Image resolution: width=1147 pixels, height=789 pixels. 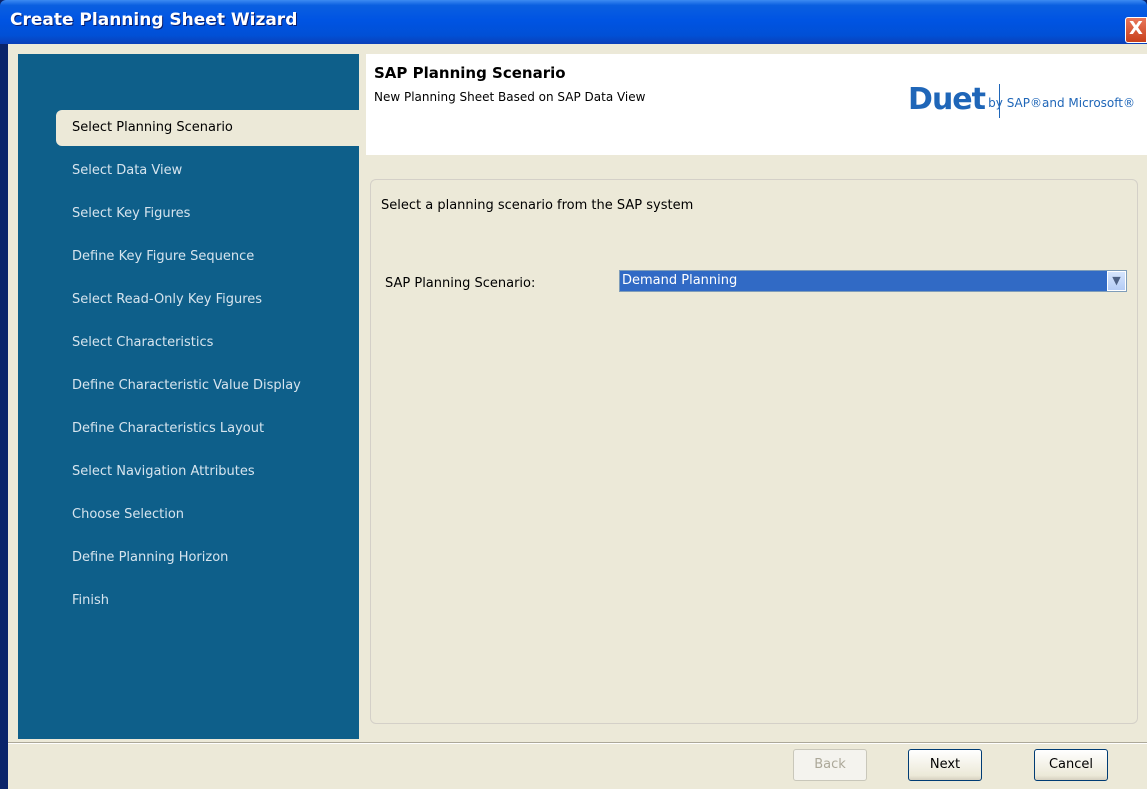 I want to click on sidebar-item-define-characteristics-layout: Define Characteristics Layout, so click(x=188, y=429).